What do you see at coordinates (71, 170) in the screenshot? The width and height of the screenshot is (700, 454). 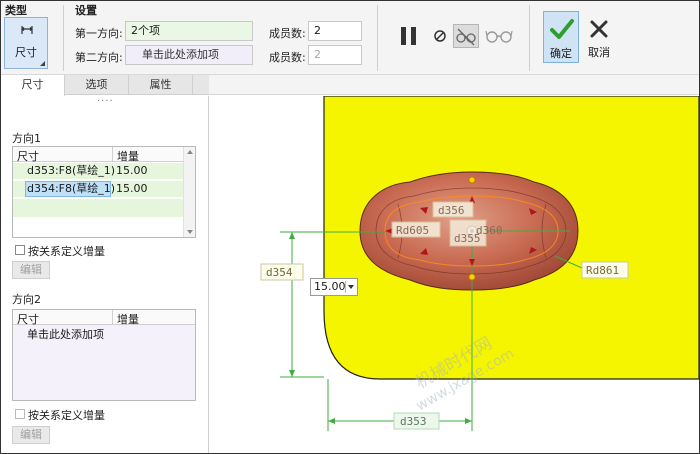 I see `dimension-cell: d353:F8(草绘_1)` at bounding box center [71, 170].